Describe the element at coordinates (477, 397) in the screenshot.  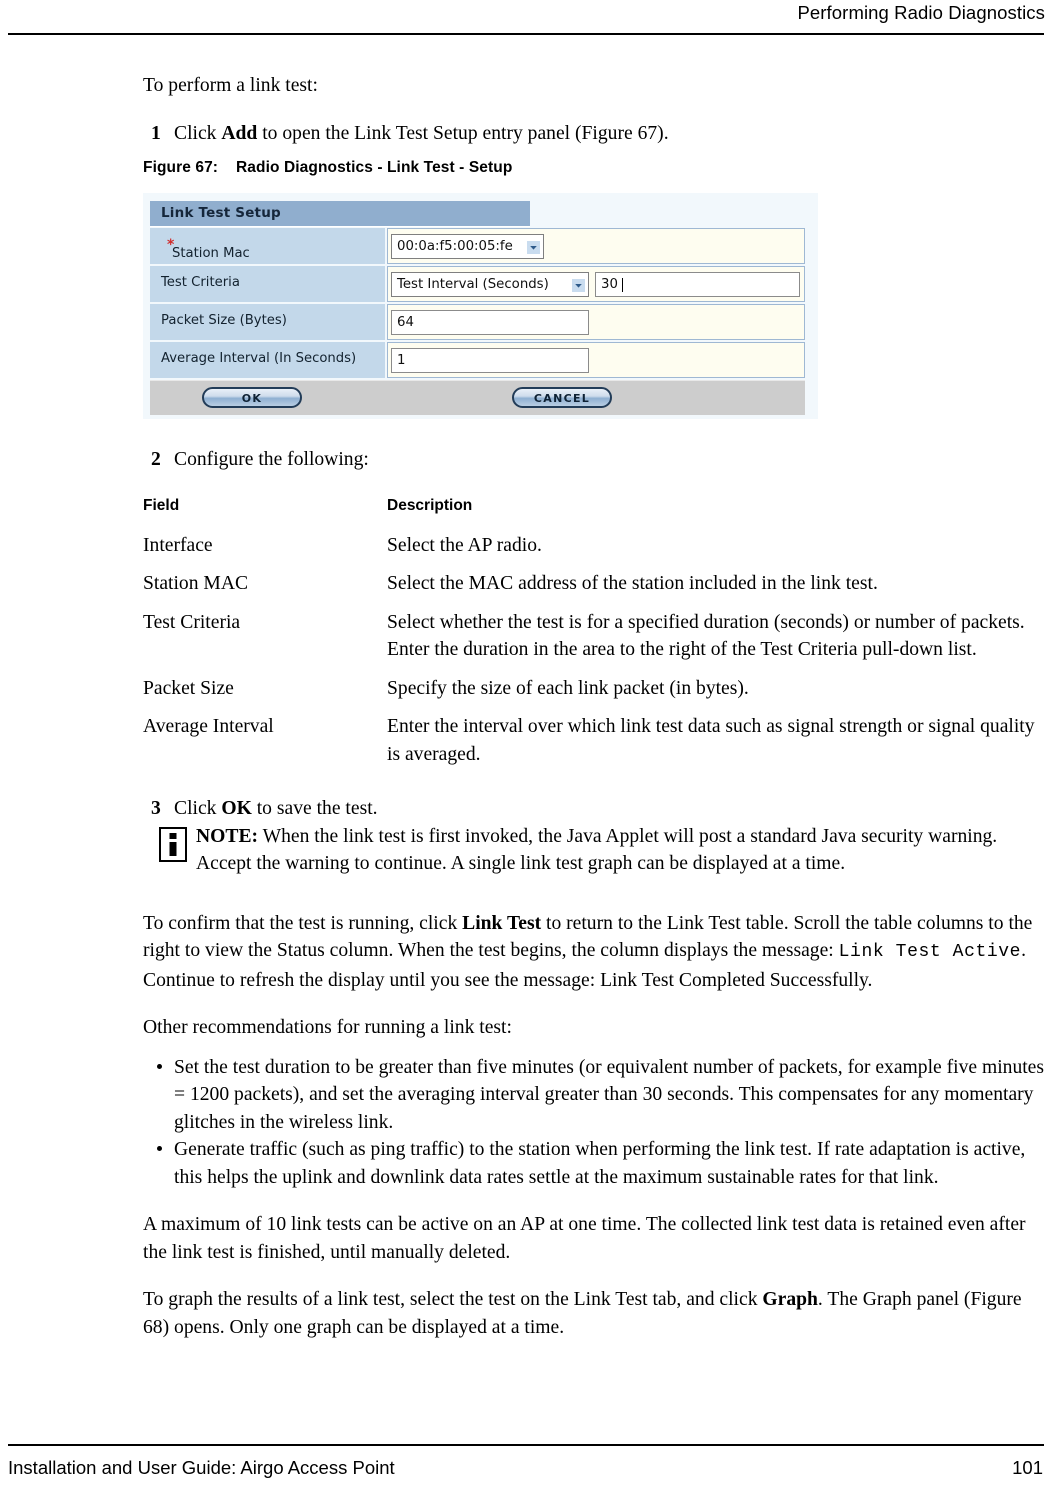
I see `panel-button-bar: OK CANCEL` at that location.